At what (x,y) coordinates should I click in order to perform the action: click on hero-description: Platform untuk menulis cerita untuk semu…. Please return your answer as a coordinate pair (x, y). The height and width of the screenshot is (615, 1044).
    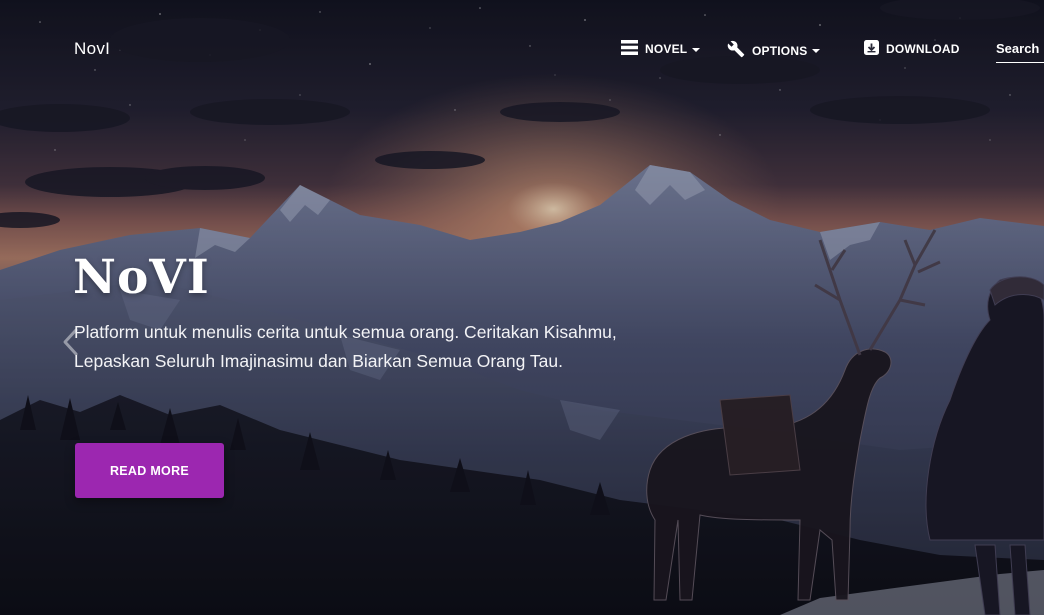
    Looking at the image, I should click on (345, 346).